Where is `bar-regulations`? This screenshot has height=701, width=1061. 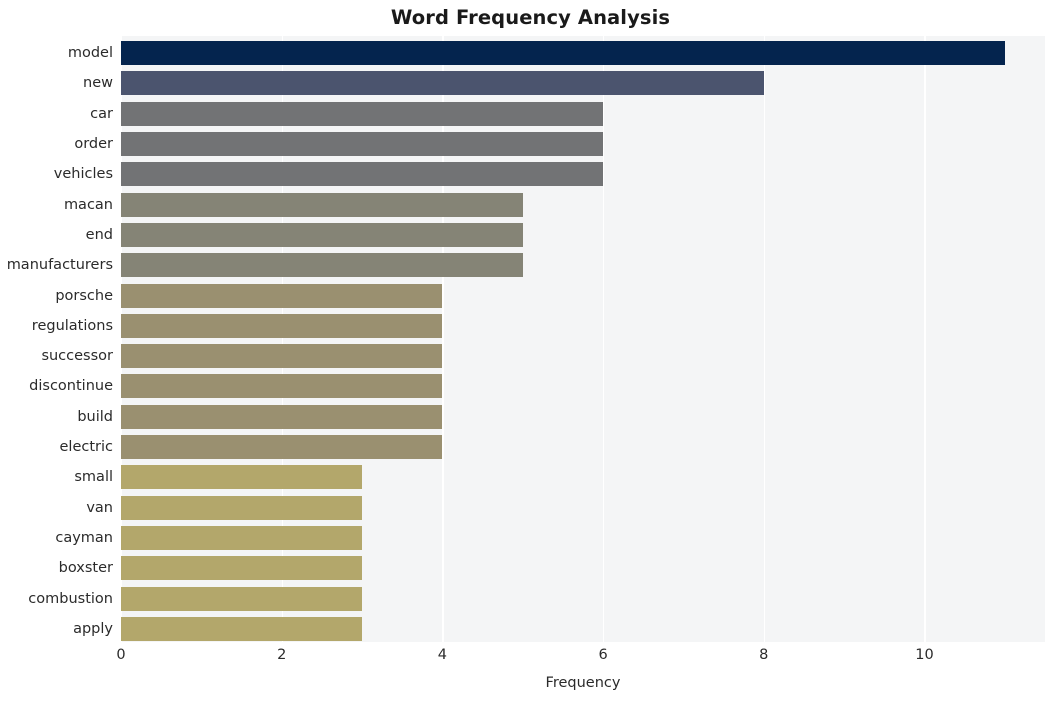 bar-regulations is located at coordinates (282, 325).